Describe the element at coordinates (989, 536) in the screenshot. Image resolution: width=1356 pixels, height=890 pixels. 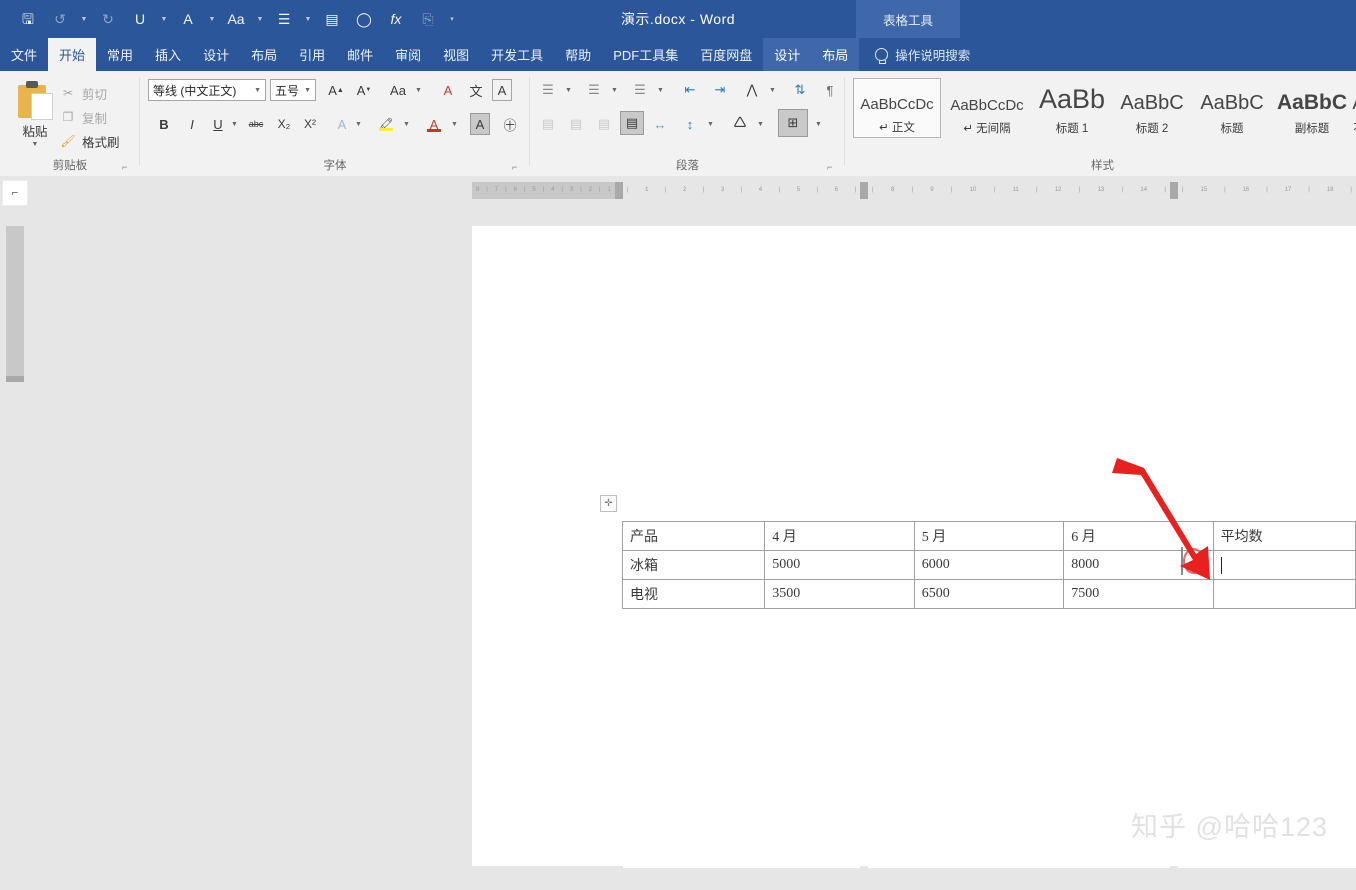
I see `table-cell: 5 月` at that location.